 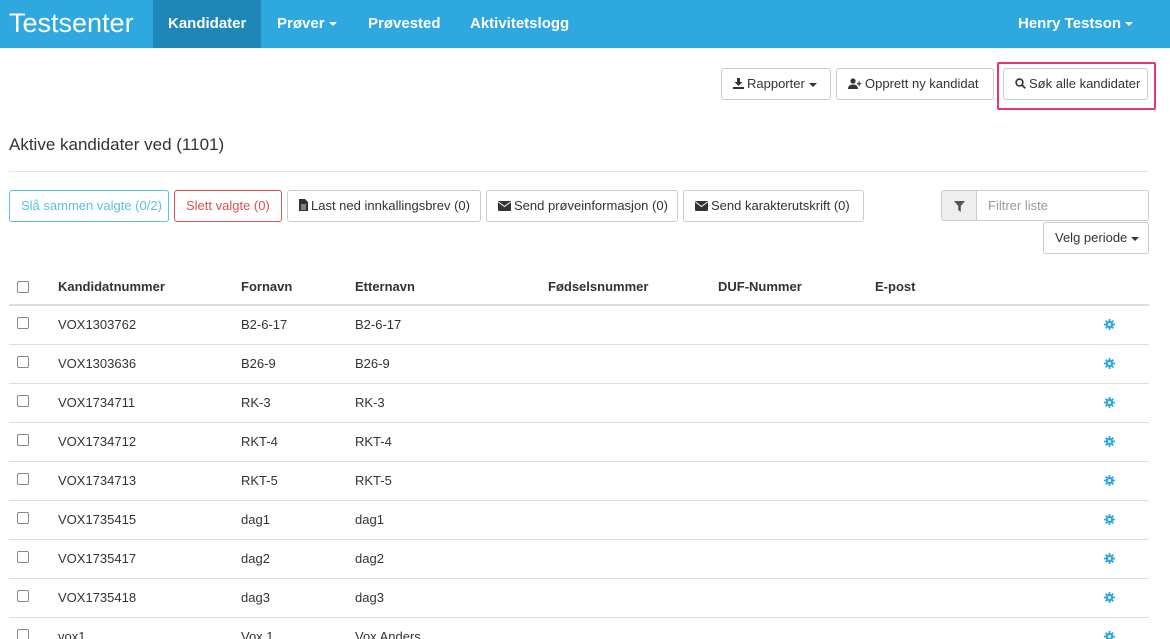 What do you see at coordinates (388, 634) in the screenshot?
I see `cell-etternavn: Vox Anders` at bounding box center [388, 634].